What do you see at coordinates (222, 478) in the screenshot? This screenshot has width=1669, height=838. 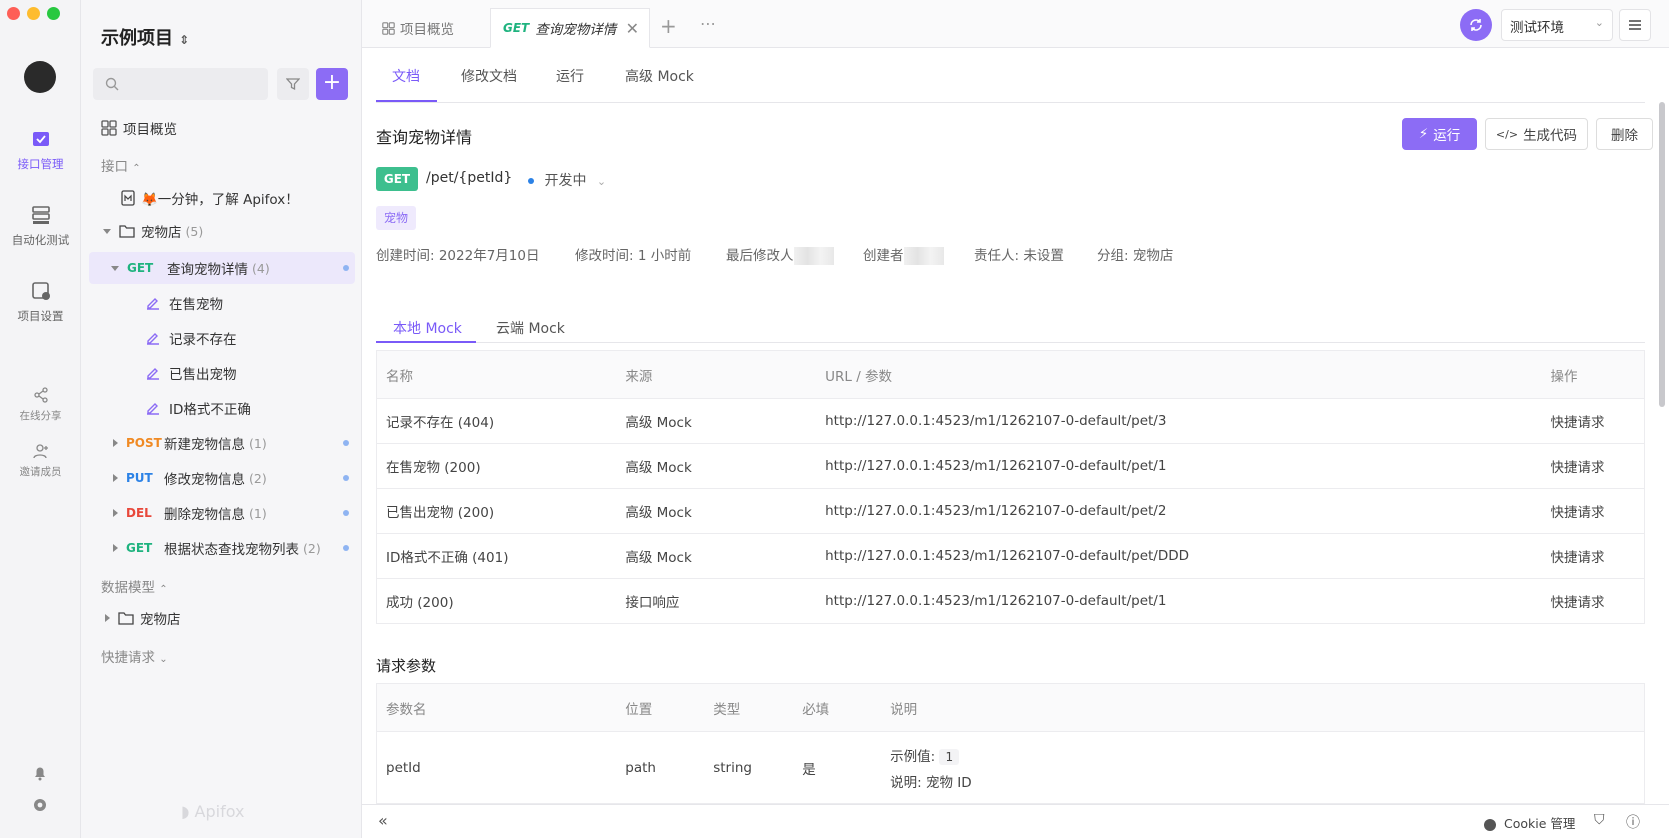 I see `sidebar-api-put-pet: PUT 修改宠物信息 (2)` at bounding box center [222, 478].